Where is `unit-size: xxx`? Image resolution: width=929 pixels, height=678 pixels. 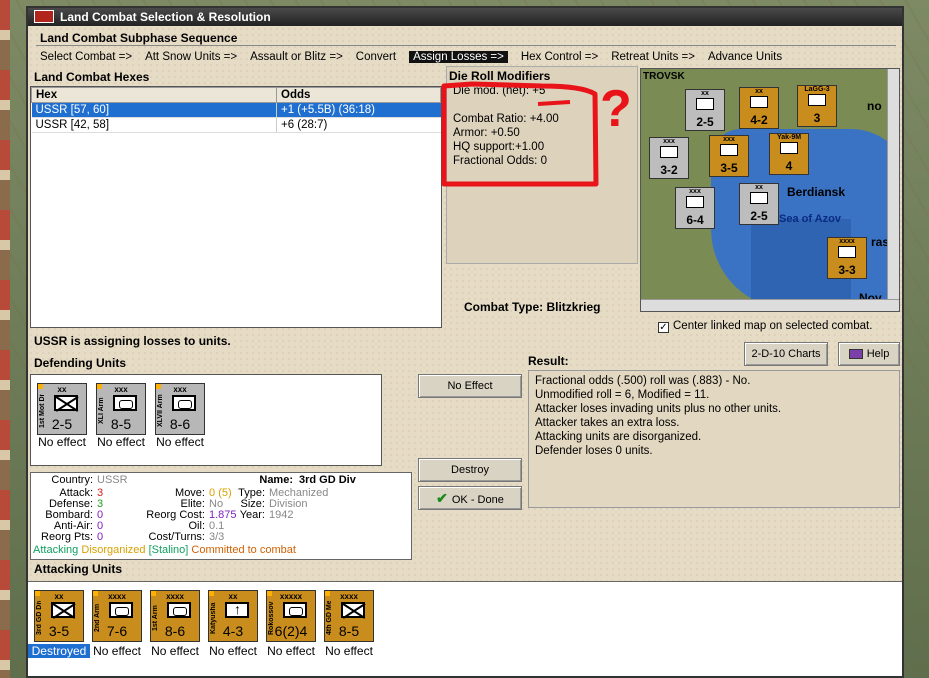 unit-size: xxx is located at coordinates (121, 389).